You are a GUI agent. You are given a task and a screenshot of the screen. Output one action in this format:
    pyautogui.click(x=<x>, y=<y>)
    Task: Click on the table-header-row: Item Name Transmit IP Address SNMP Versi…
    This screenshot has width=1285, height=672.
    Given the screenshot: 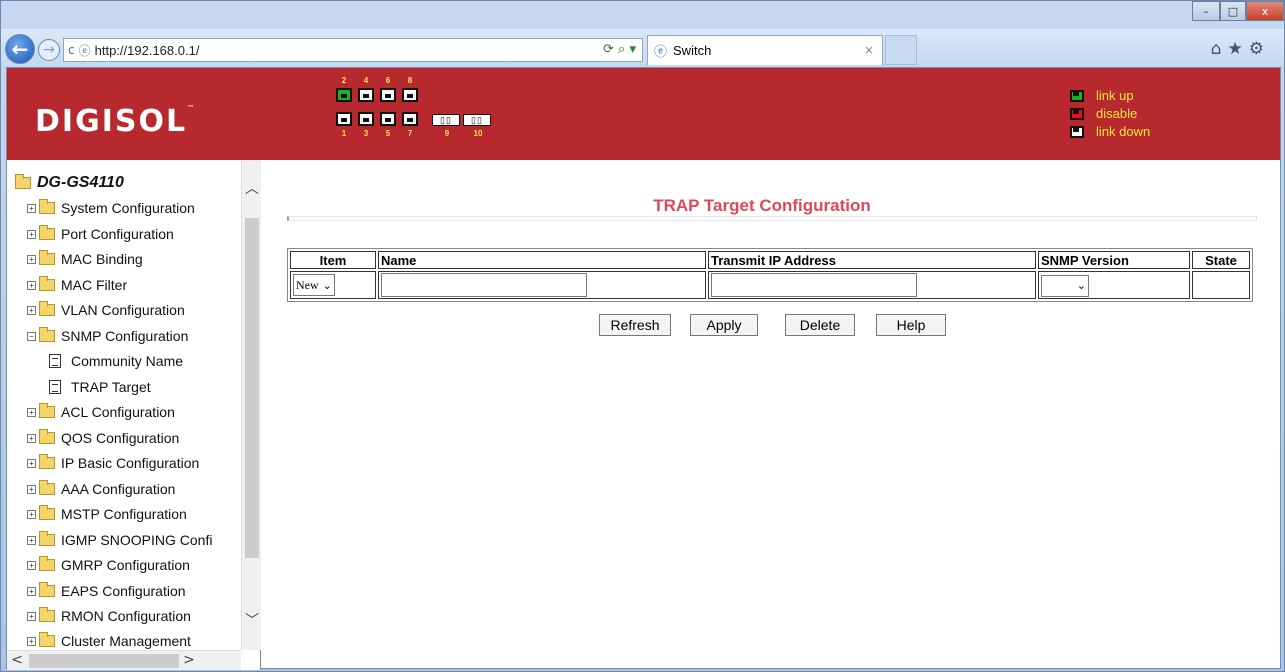 What is the action you would take?
    pyautogui.click(x=770, y=260)
    